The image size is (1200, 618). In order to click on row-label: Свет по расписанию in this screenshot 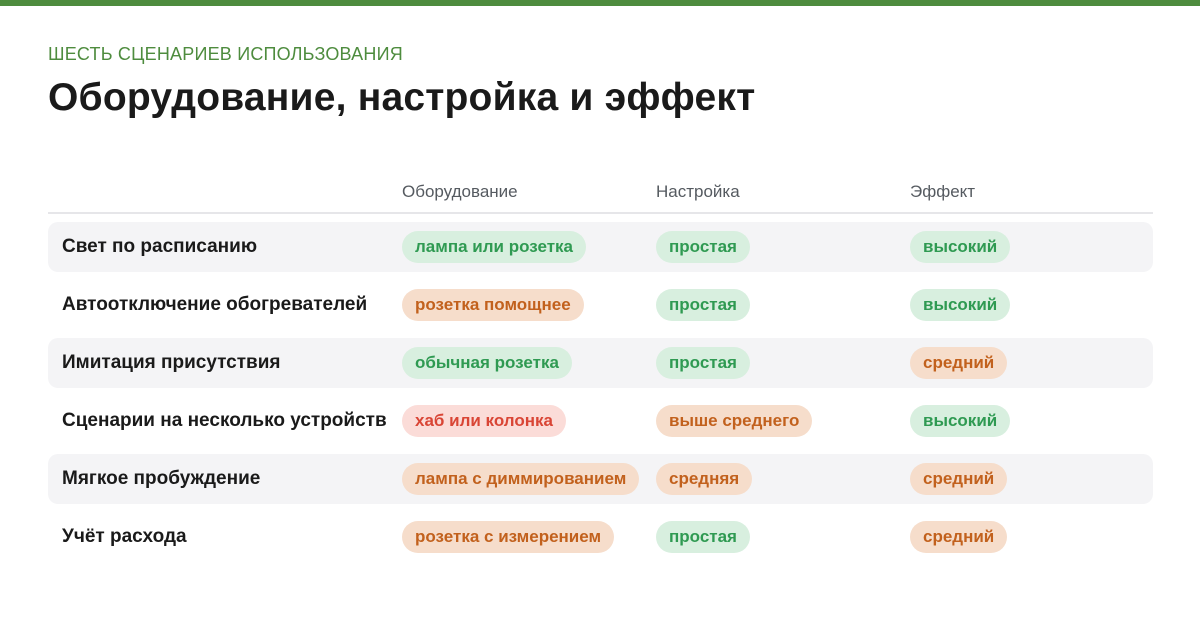, I will do `click(160, 246)`.